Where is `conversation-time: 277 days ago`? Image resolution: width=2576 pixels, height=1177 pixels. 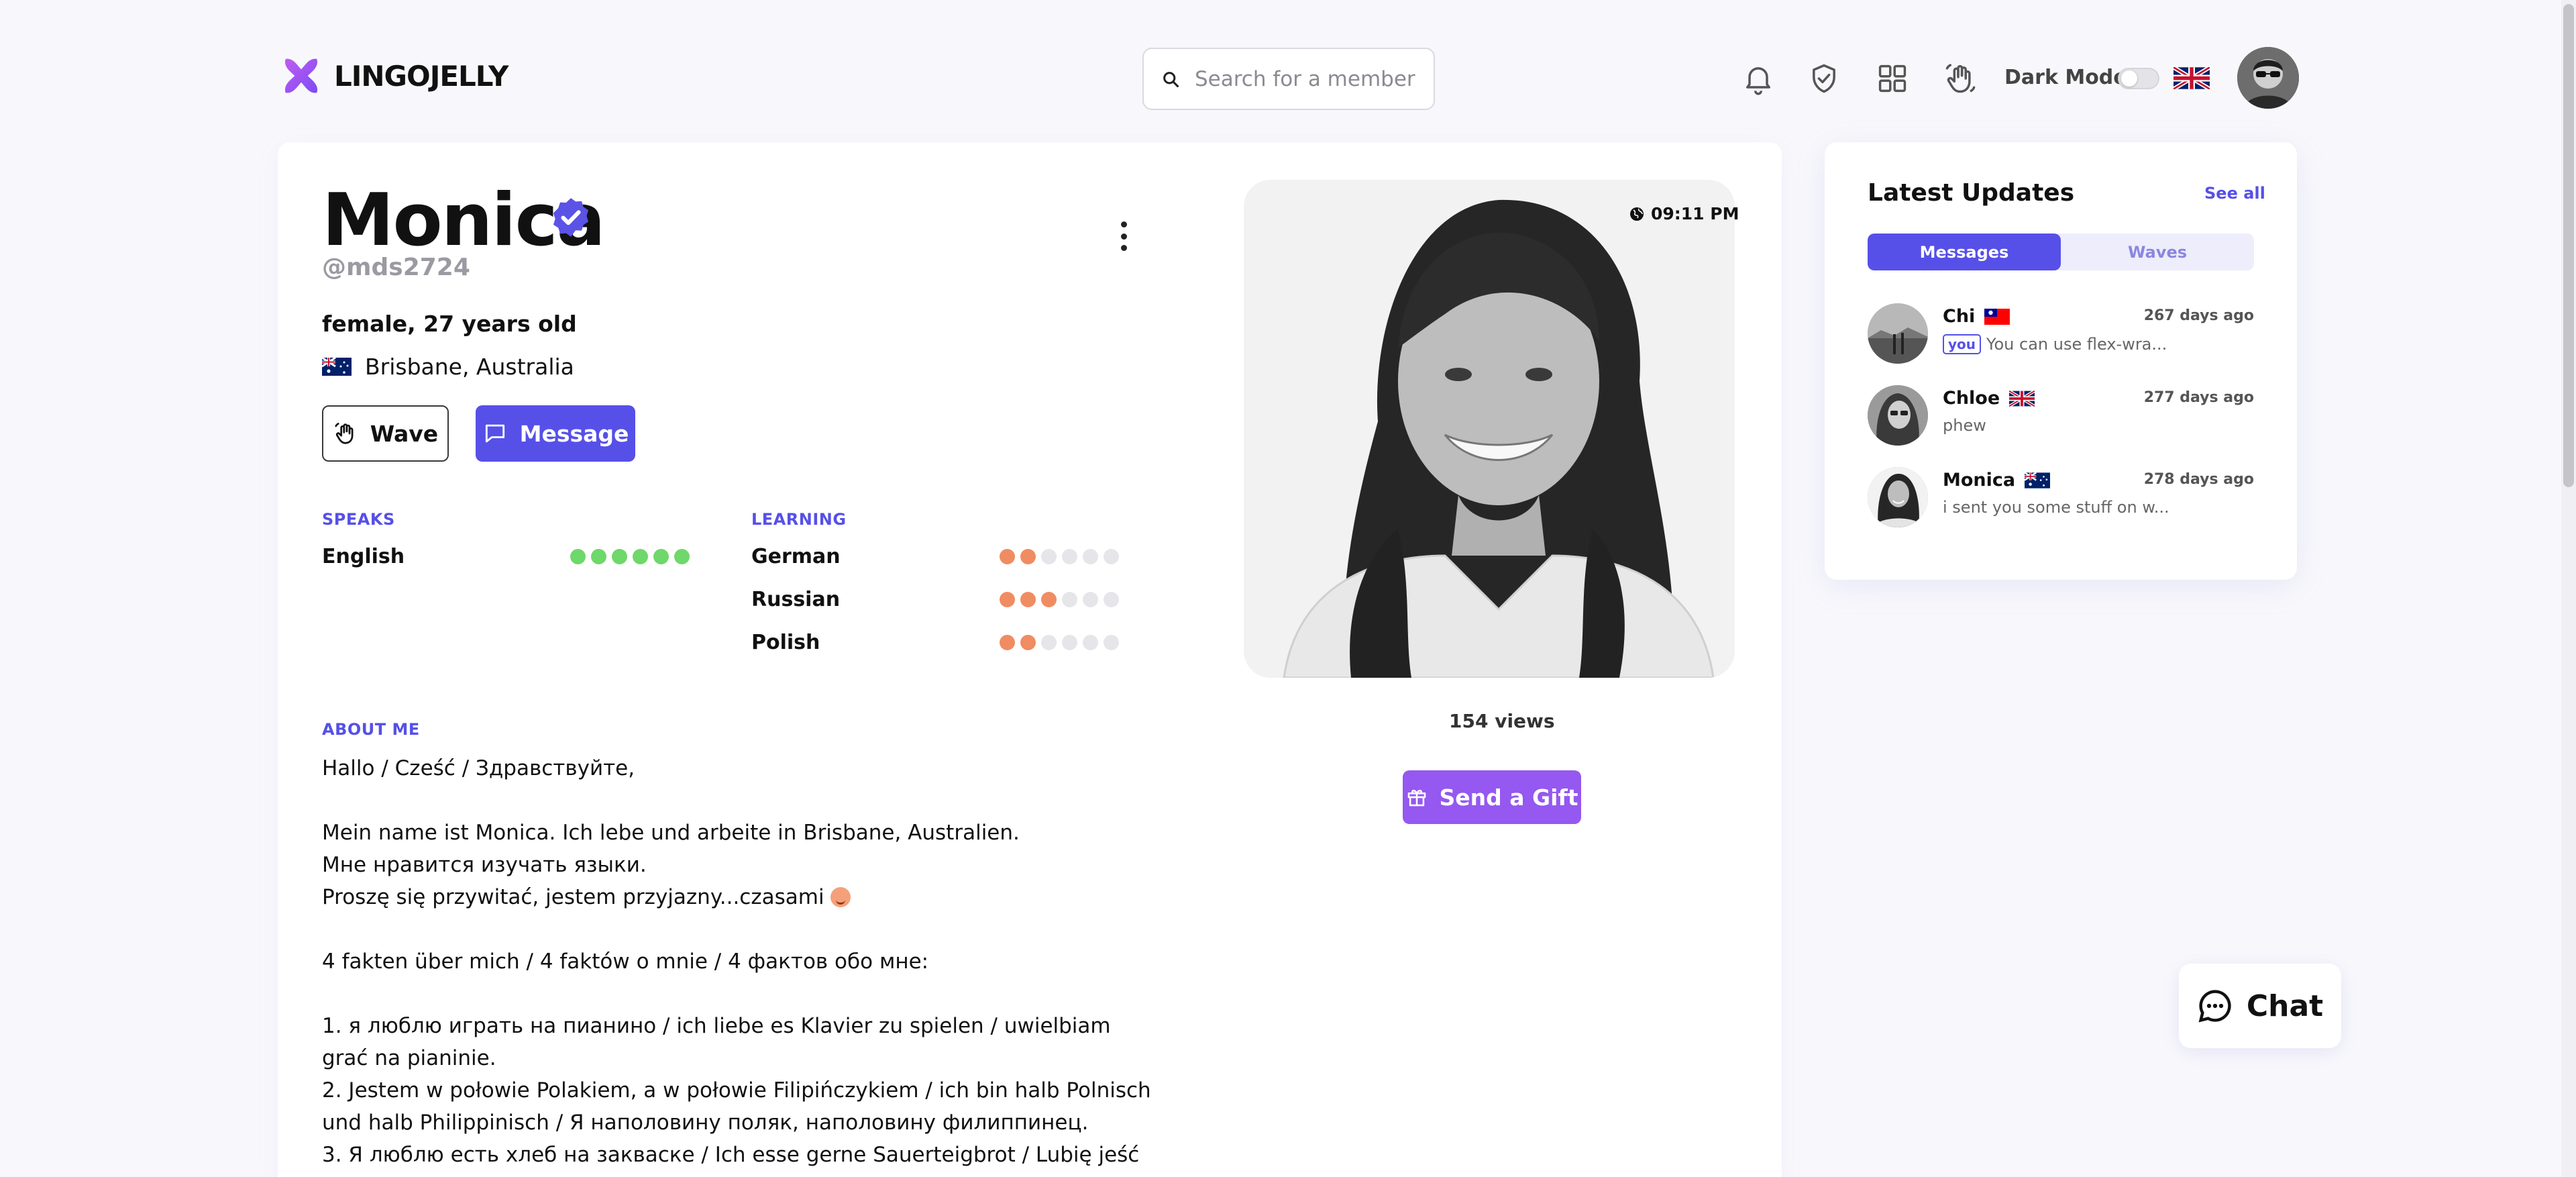
conversation-time: 277 days ago is located at coordinates (2198, 397).